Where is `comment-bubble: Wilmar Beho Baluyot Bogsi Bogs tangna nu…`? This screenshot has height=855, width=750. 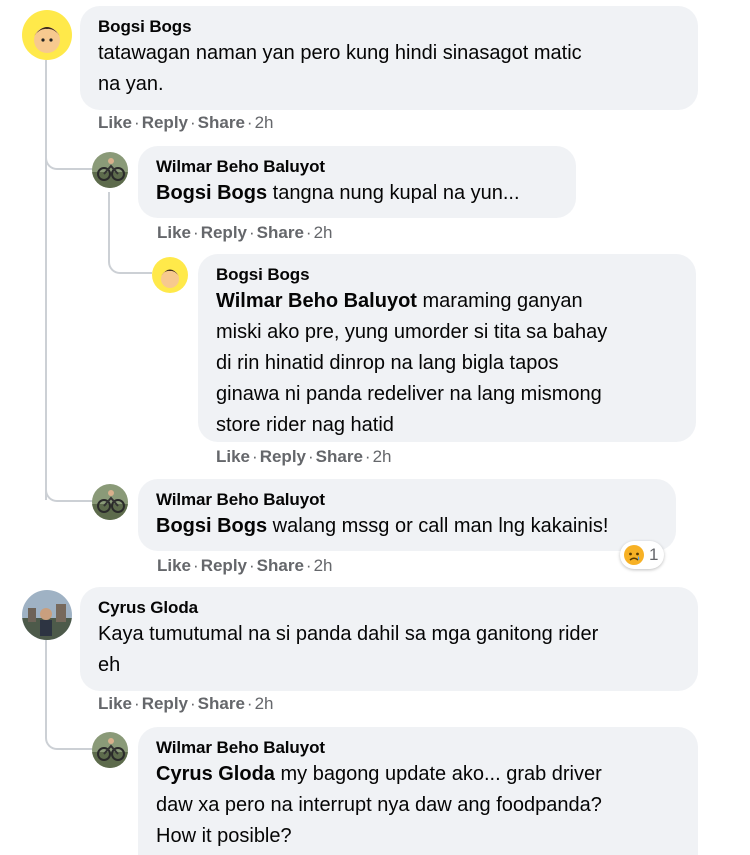 comment-bubble: Wilmar Beho Baluyot Bogsi Bogs tangna nu… is located at coordinates (357, 182).